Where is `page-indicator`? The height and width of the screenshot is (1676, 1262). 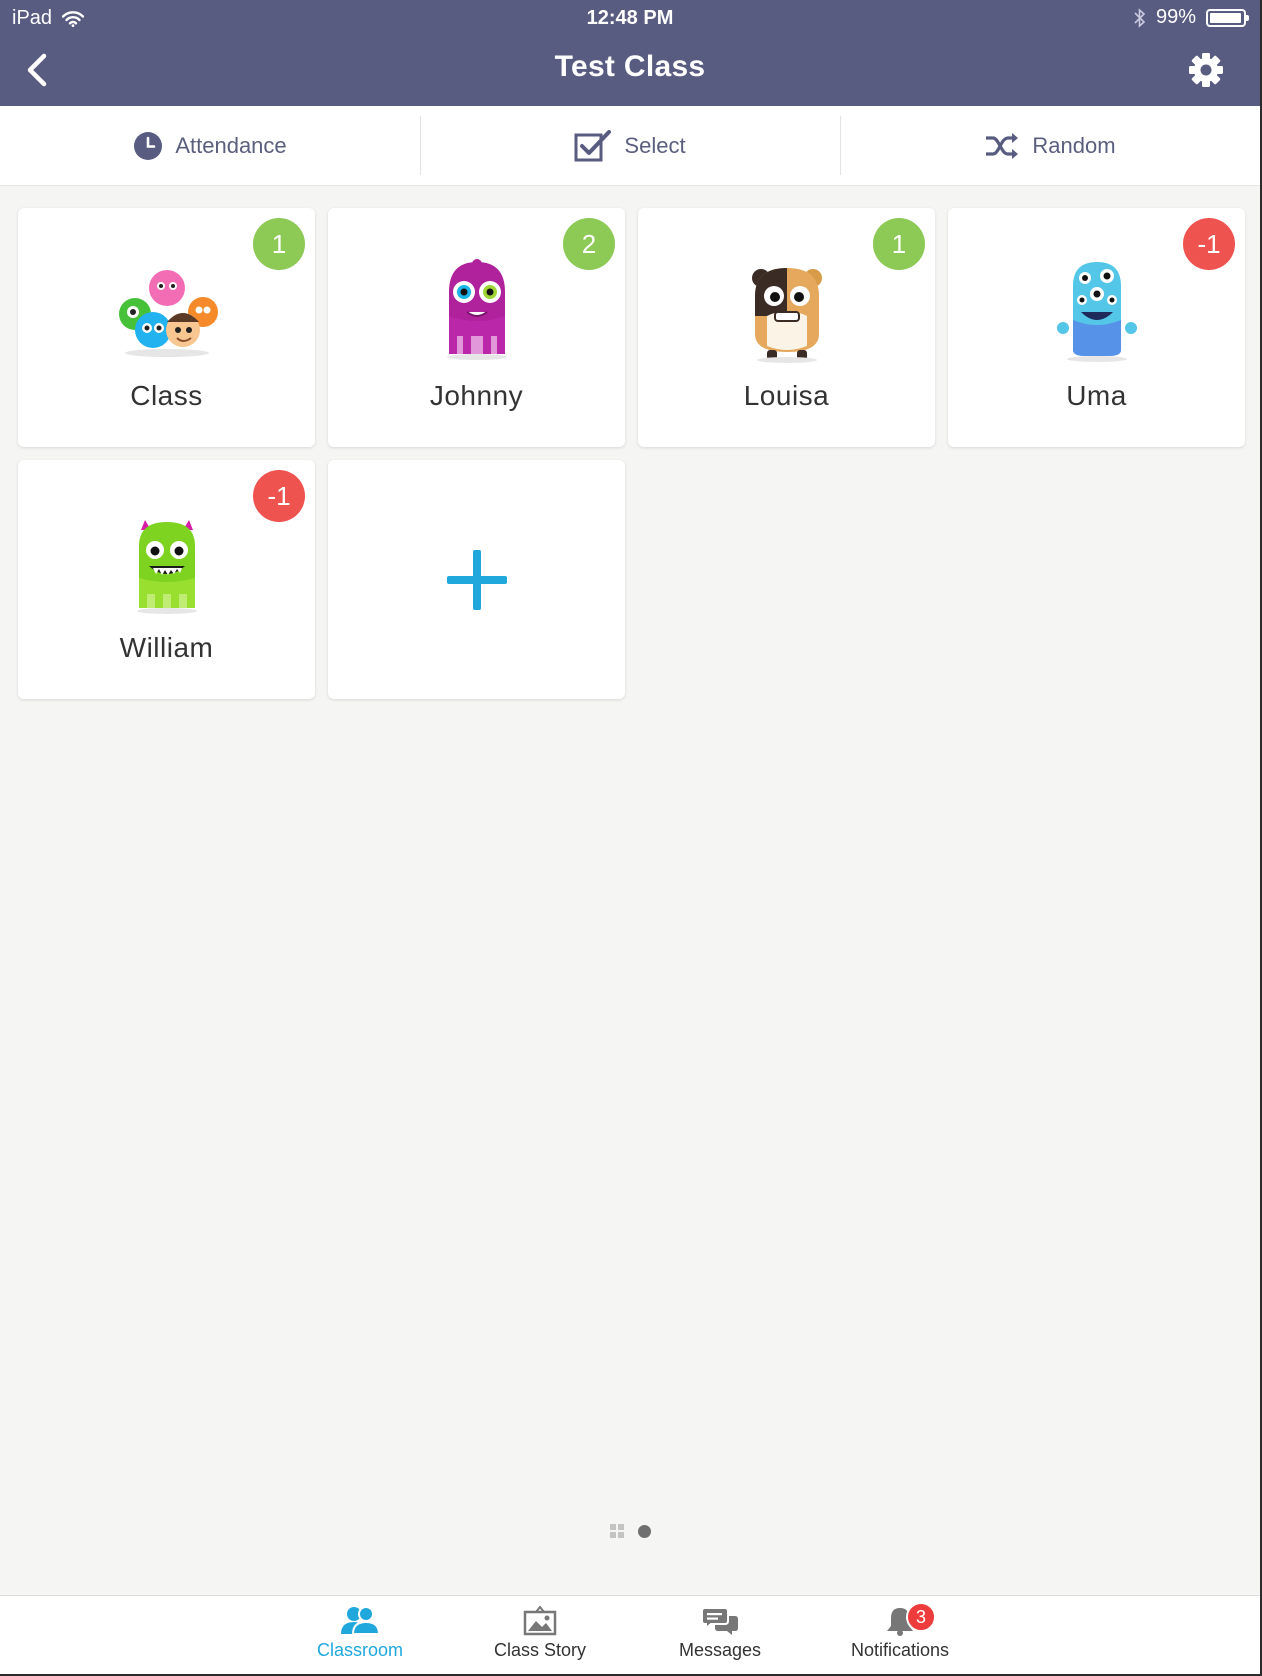
page-indicator is located at coordinates (630, 1531).